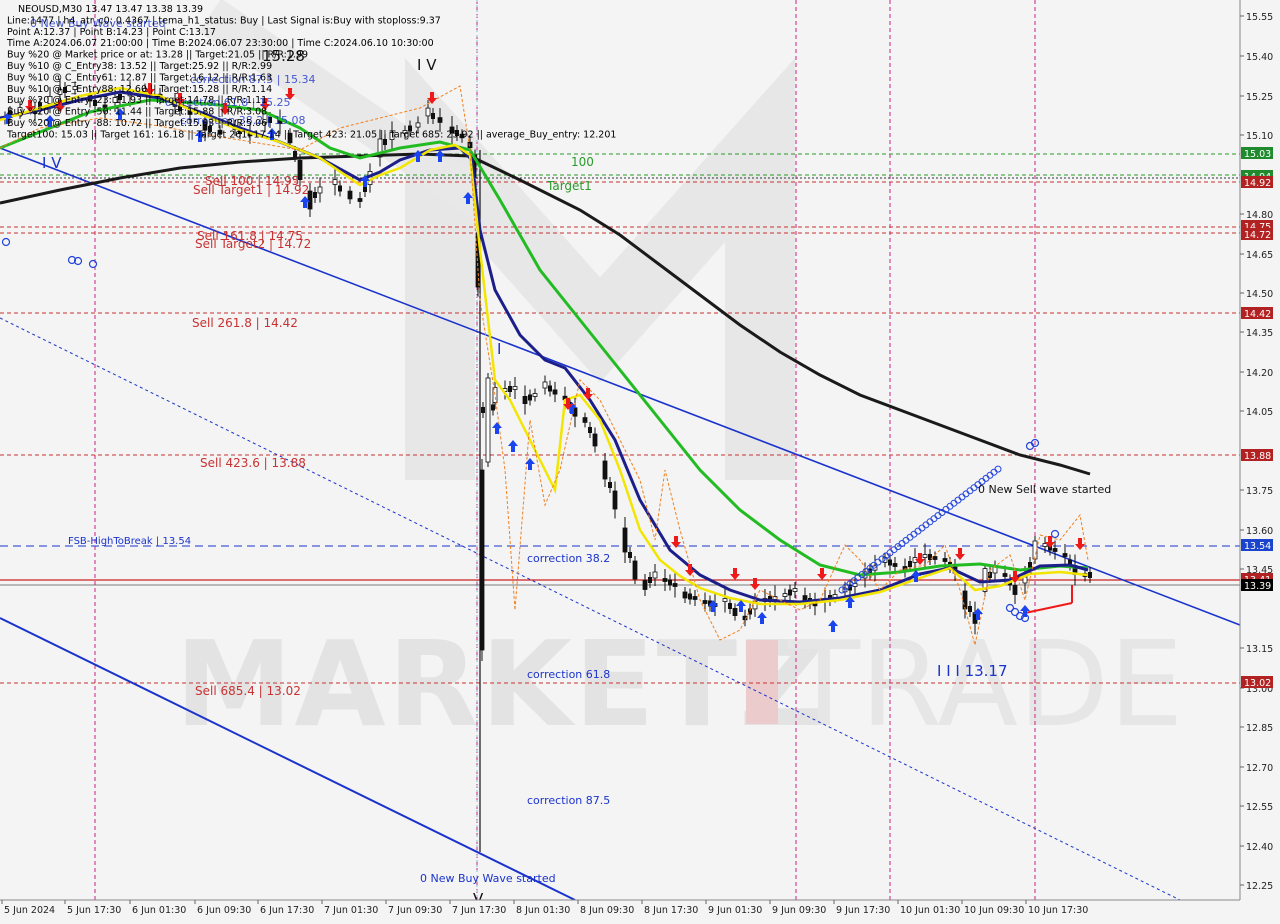  What do you see at coordinates (1044, 489) in the screenshot?
I see `new-sell-wave: 0 New Sell wave started` at bounding box center [1044, 489].